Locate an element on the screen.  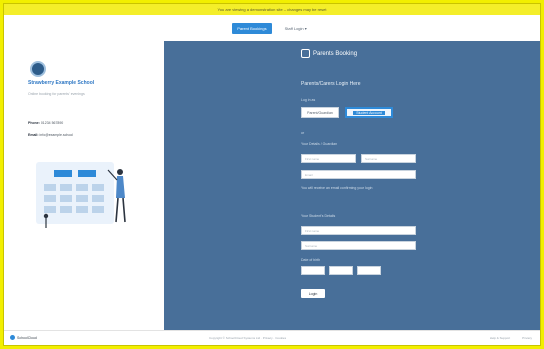
top-nav: Parent Bookings Staff Login ▾ is located at coordinates (272, 28).